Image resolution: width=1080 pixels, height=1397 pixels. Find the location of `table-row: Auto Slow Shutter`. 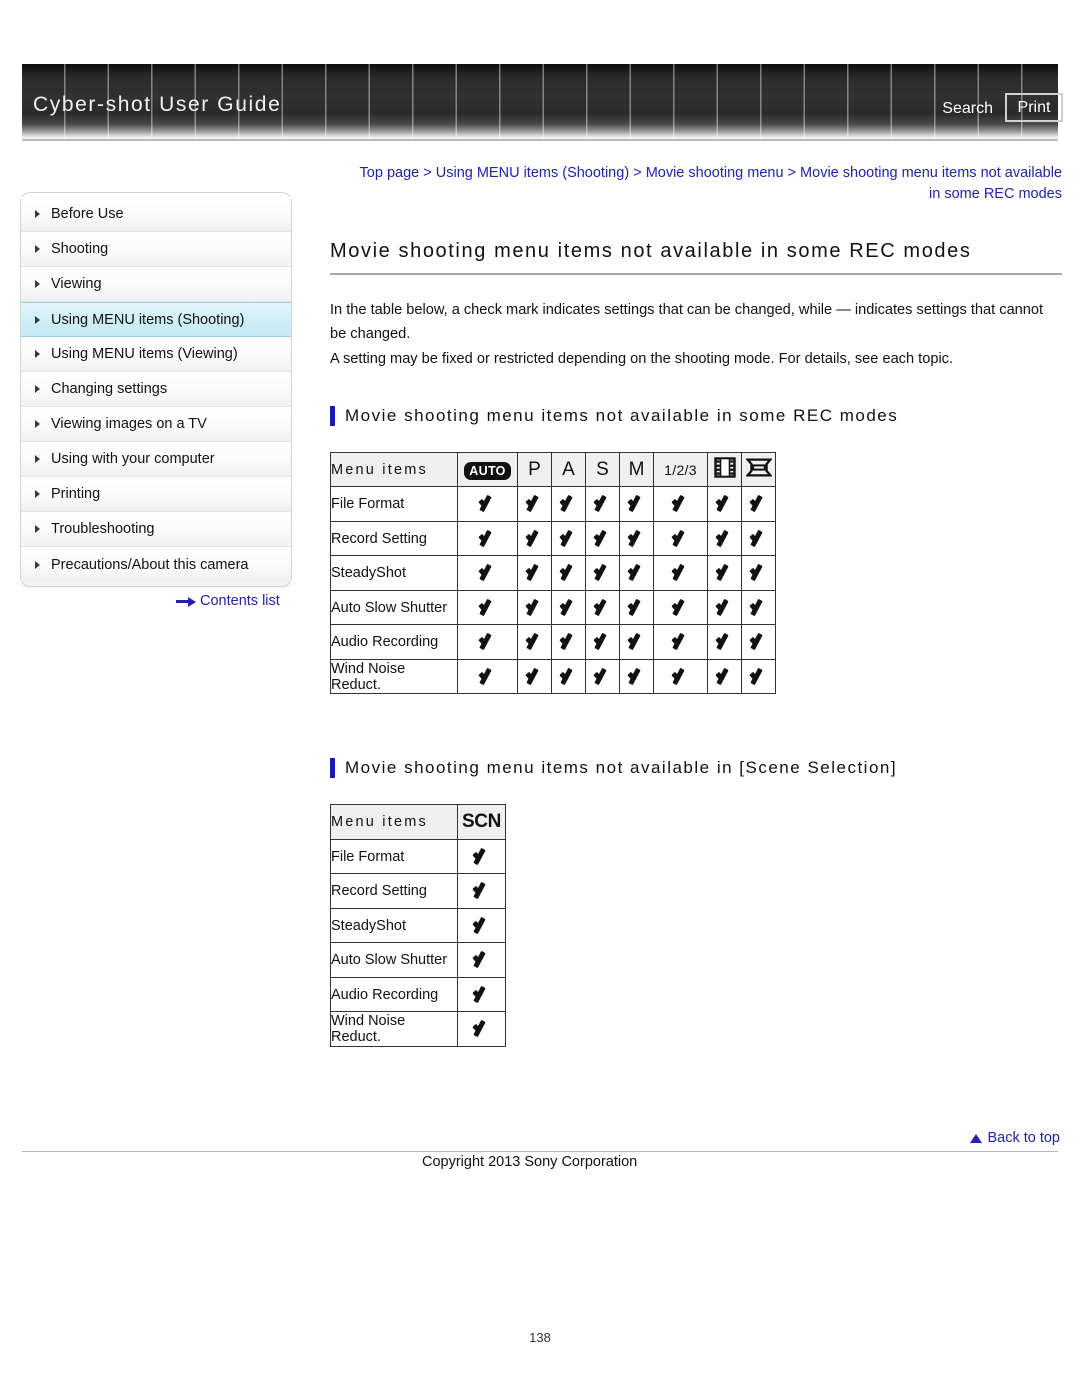

table-row: Auto Slow Shutter is located at coordinates (418, 960).